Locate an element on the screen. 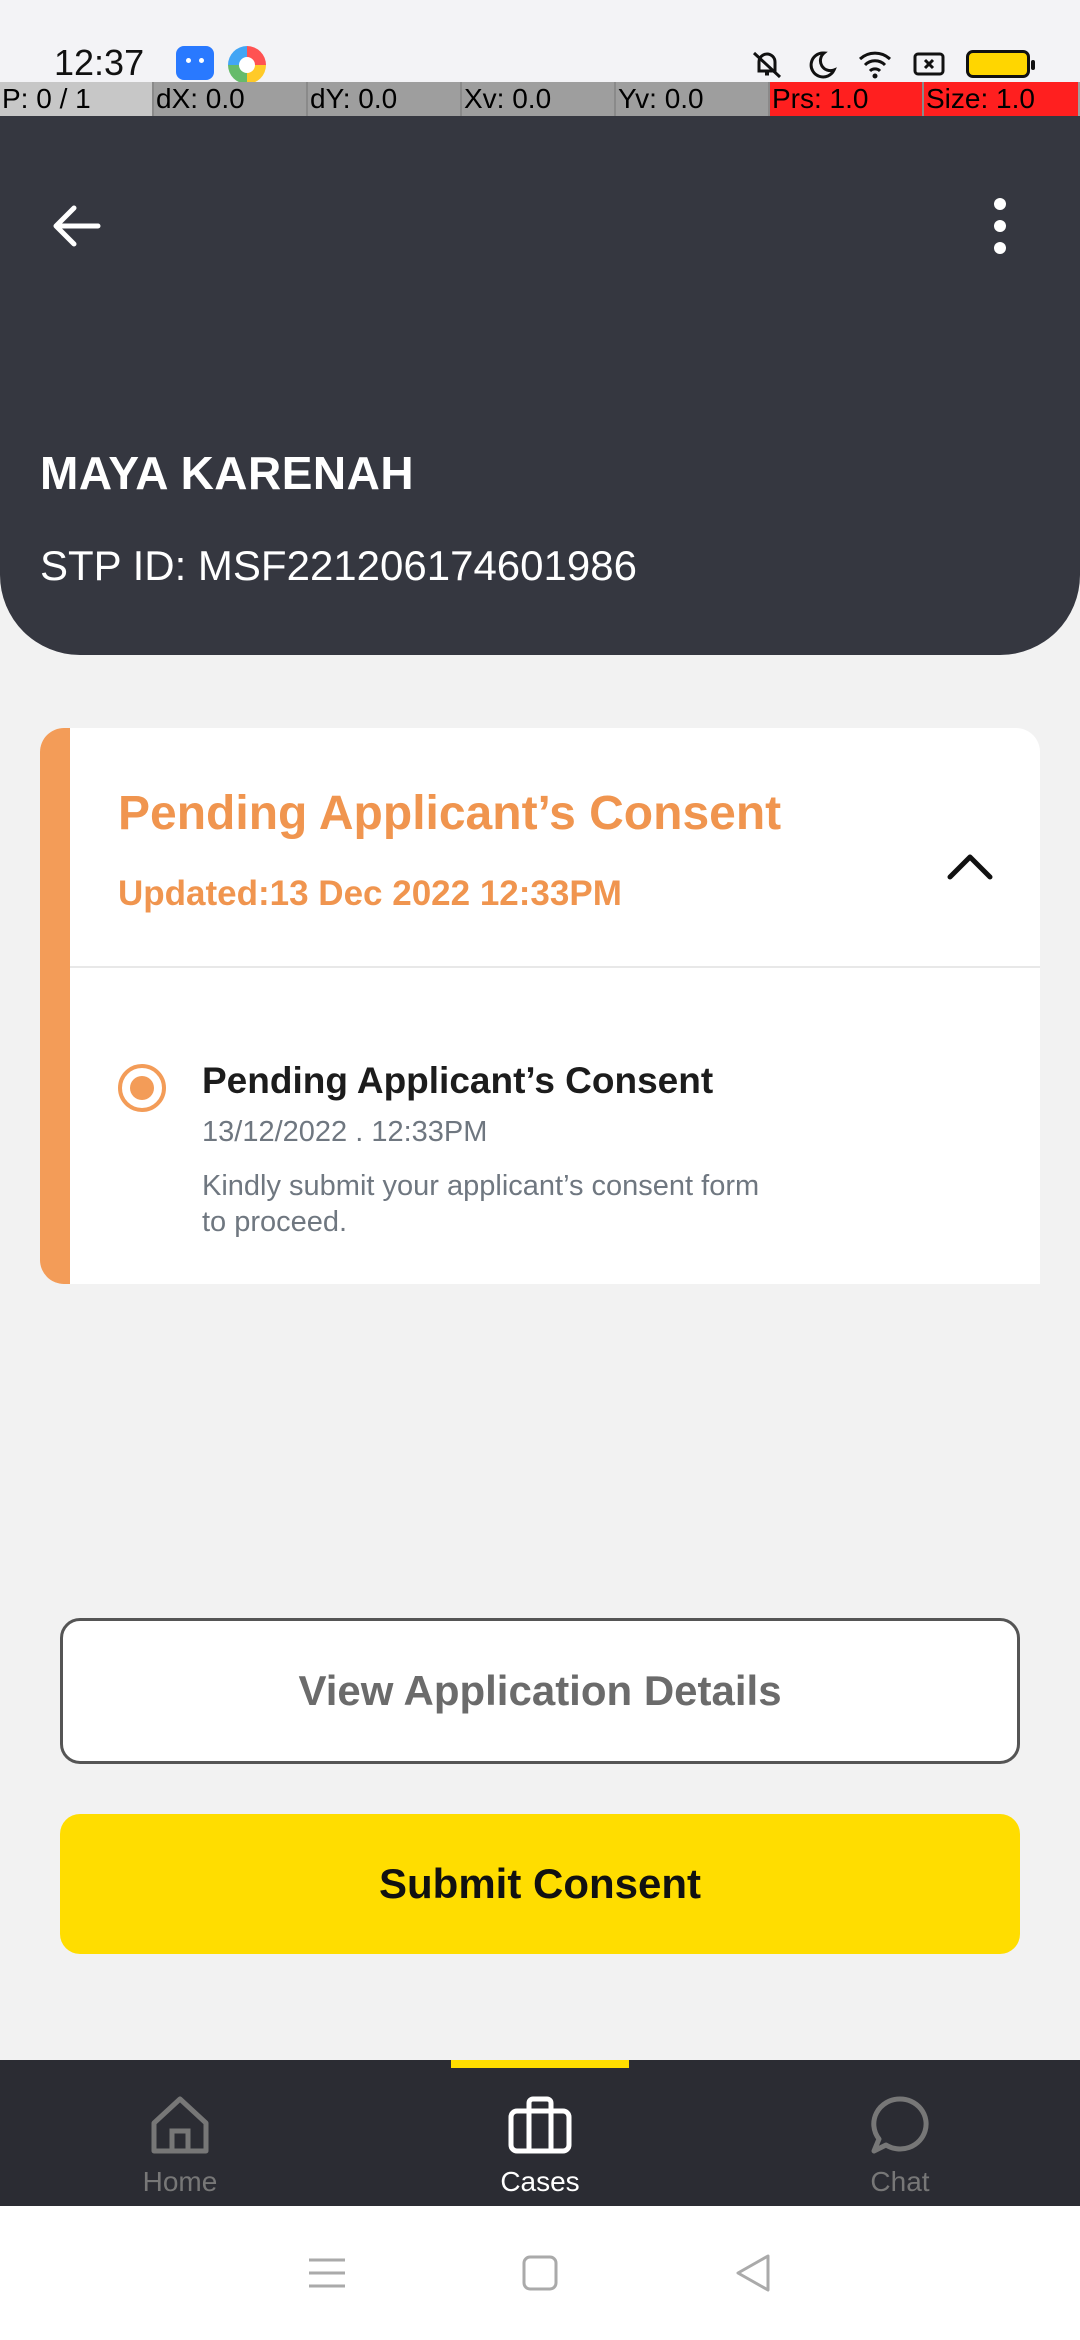  android-notification-icon is located at coordinates (195, 63).